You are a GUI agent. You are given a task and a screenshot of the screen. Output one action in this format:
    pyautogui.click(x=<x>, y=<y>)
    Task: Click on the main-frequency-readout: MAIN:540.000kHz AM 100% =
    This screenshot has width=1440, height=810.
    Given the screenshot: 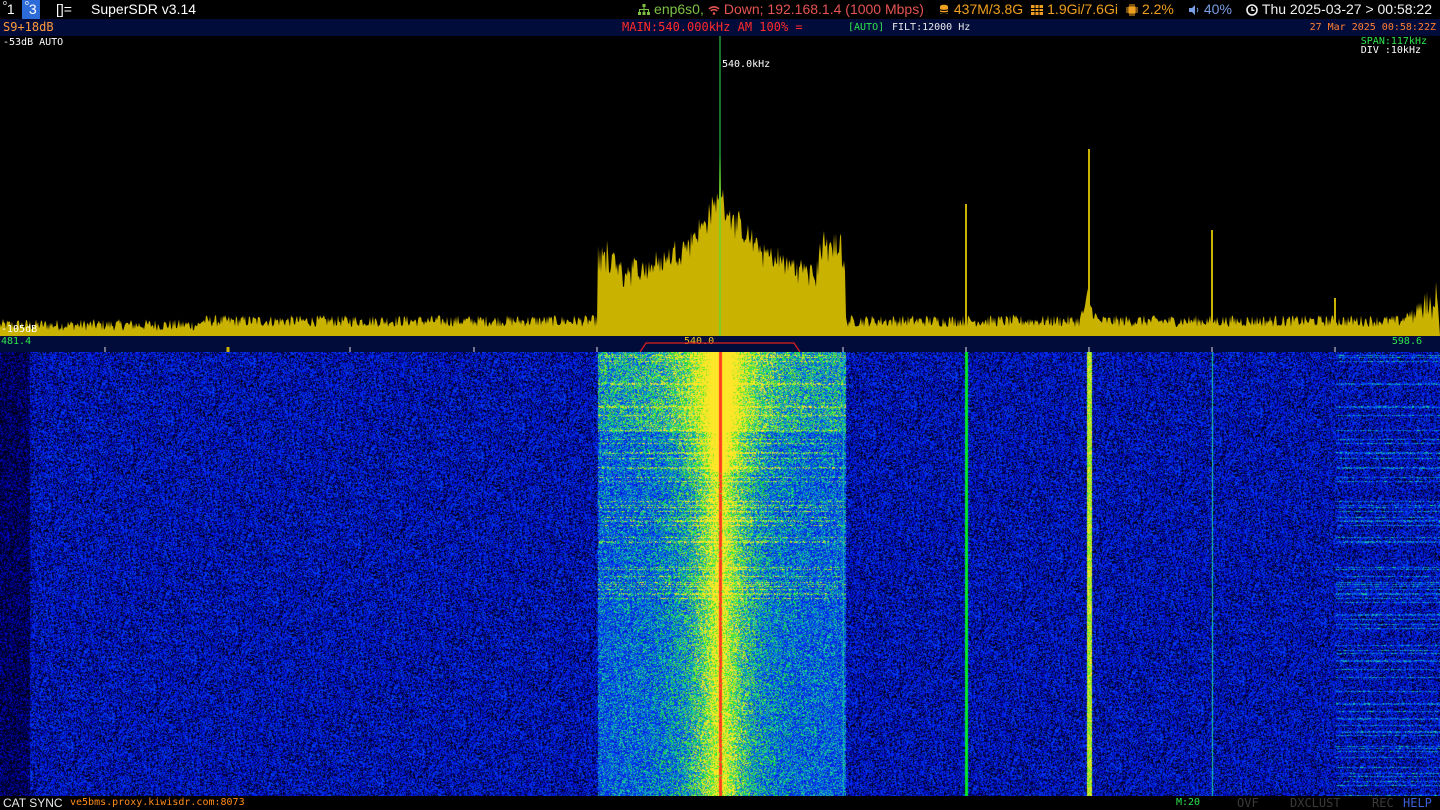 What is the action you would take?
    pyautogui.click(x=712, y=27)
    